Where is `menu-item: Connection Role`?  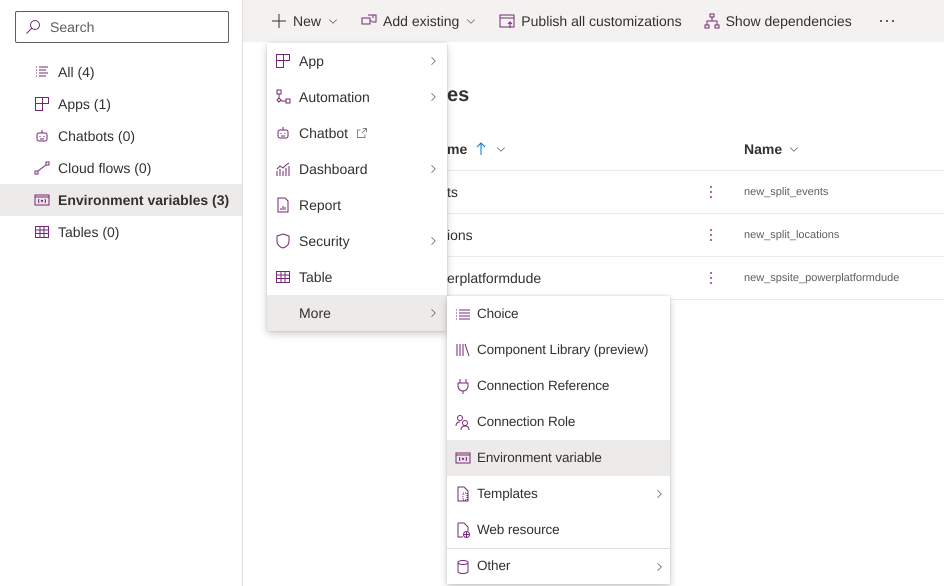
menu-item: Connection Role is located at coordinates (558, 422).